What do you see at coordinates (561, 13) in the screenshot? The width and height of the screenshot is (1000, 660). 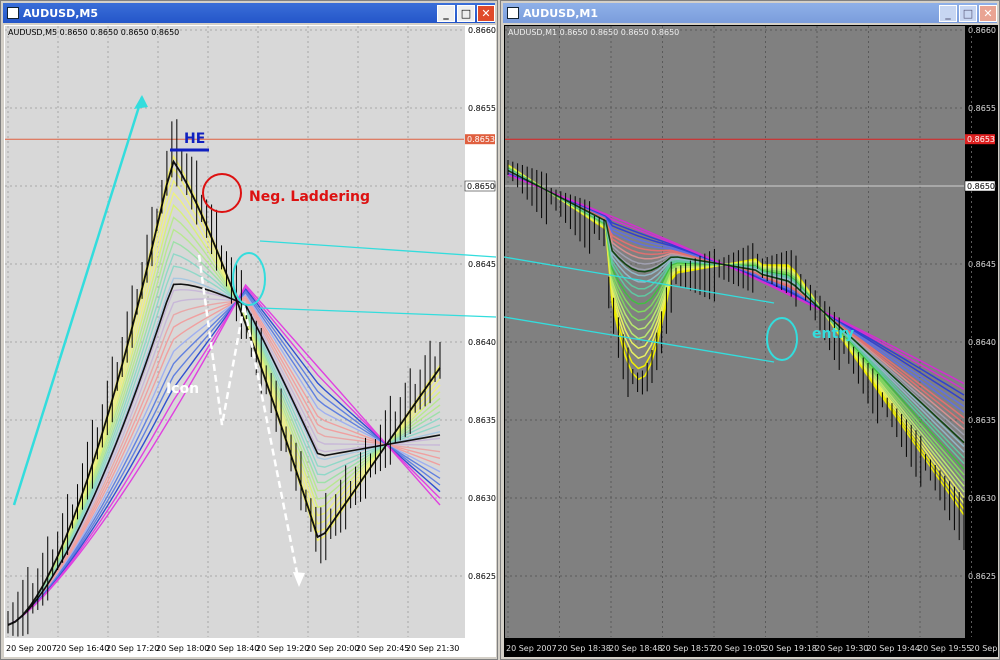 I see `window-title: AUDUSD,M1` at bounding box center [561, 13].